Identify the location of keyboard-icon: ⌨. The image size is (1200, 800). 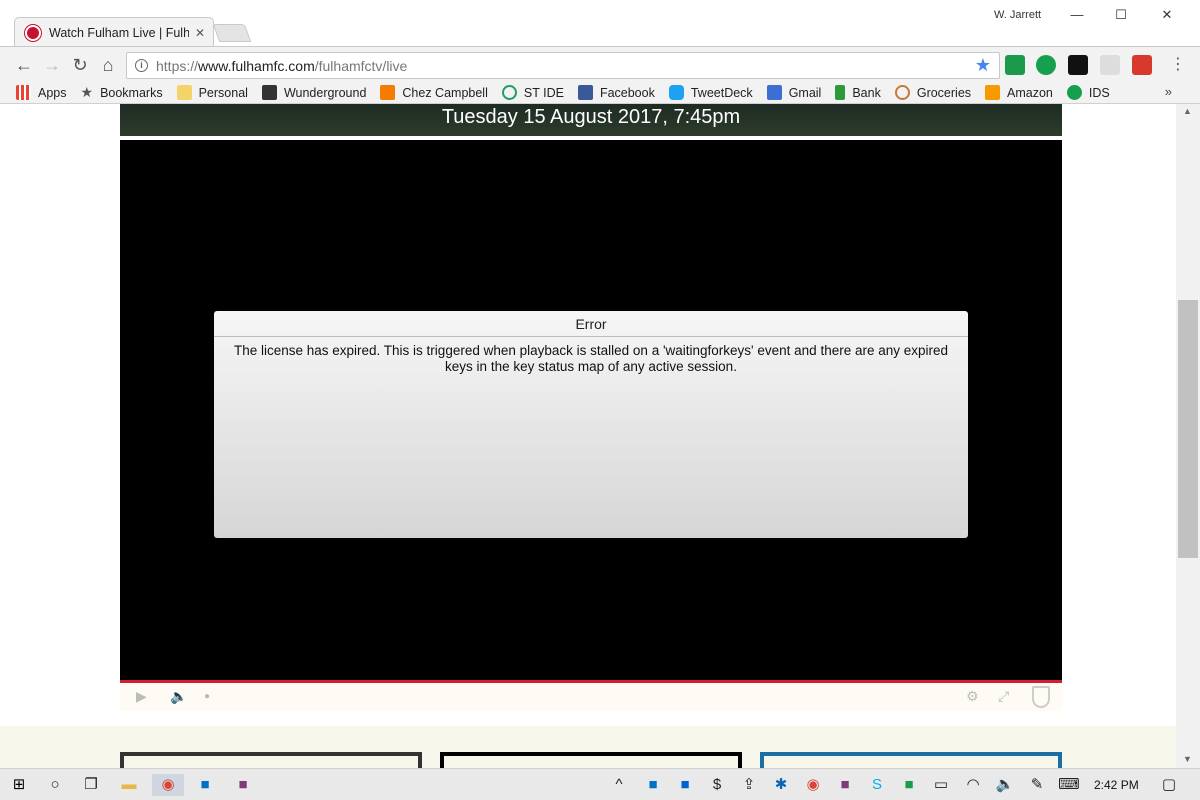
(1069, 785).